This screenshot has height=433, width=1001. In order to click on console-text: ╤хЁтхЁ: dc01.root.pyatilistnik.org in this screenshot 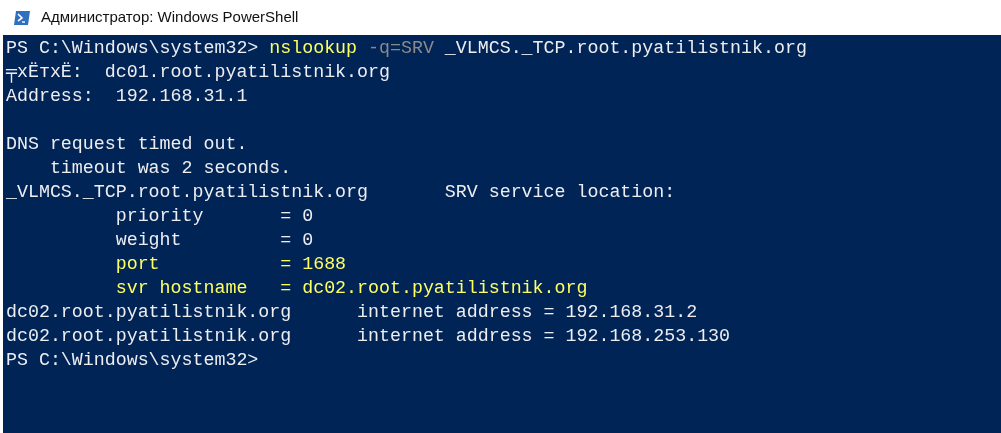, I will do `click(198, 72)`.